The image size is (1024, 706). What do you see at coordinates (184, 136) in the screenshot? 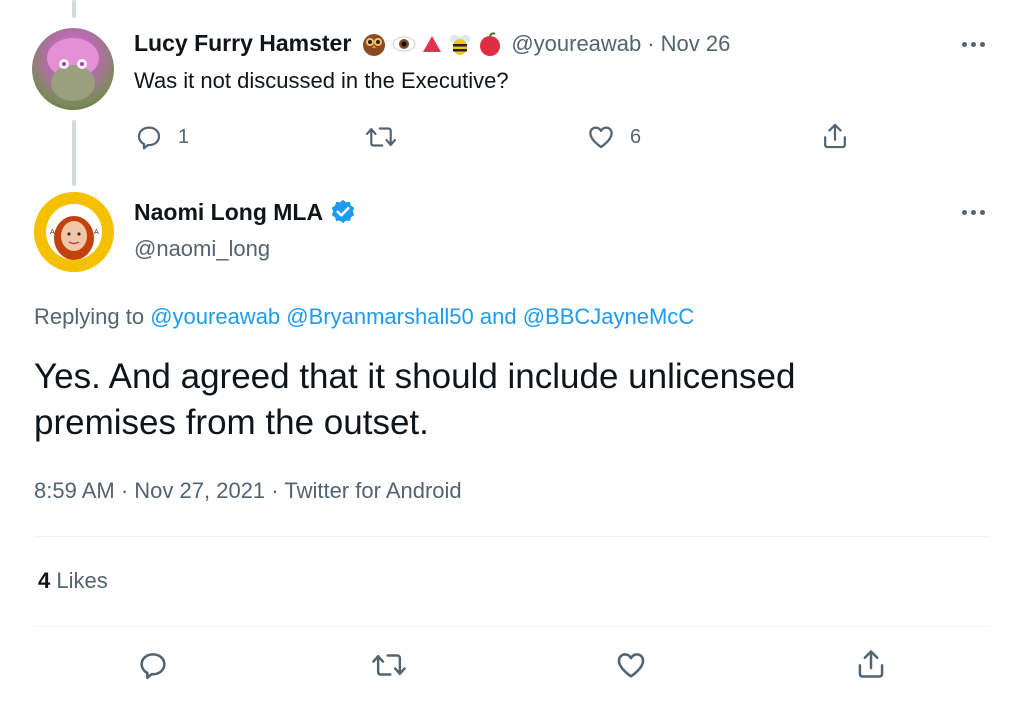
I see `reply-count: 1` at bounding box center [184, 136].